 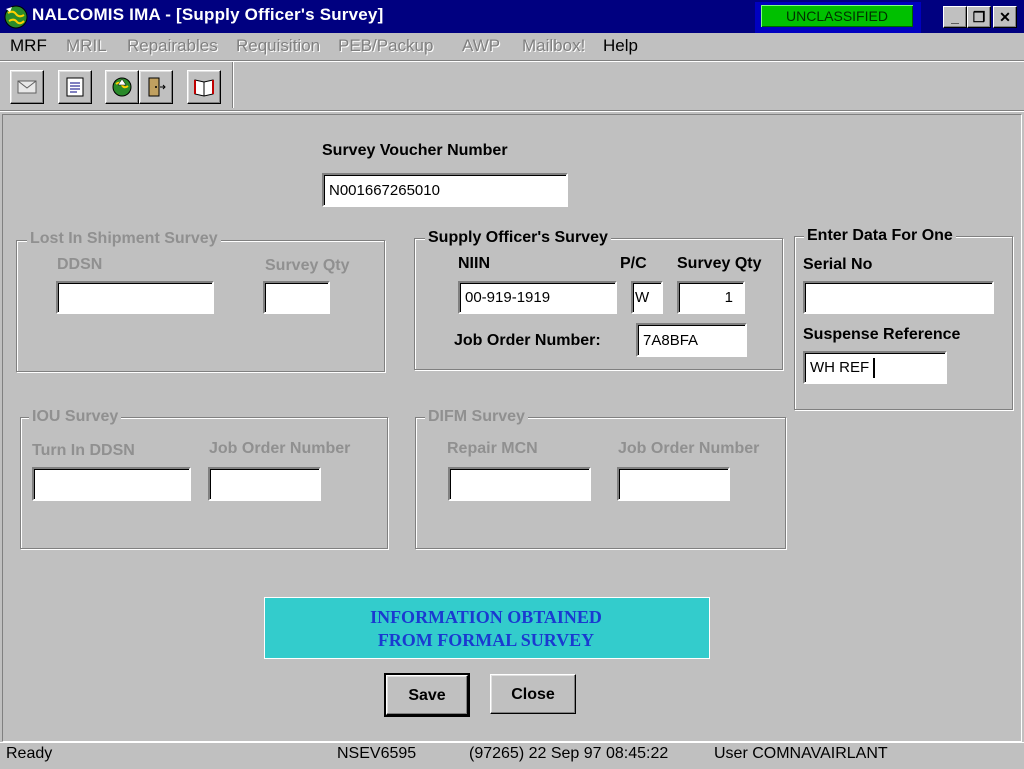 What do you see at coordinates (29, 753) in the screenshot?
I see `status-state: Ready` at bounding box center [29, 753].